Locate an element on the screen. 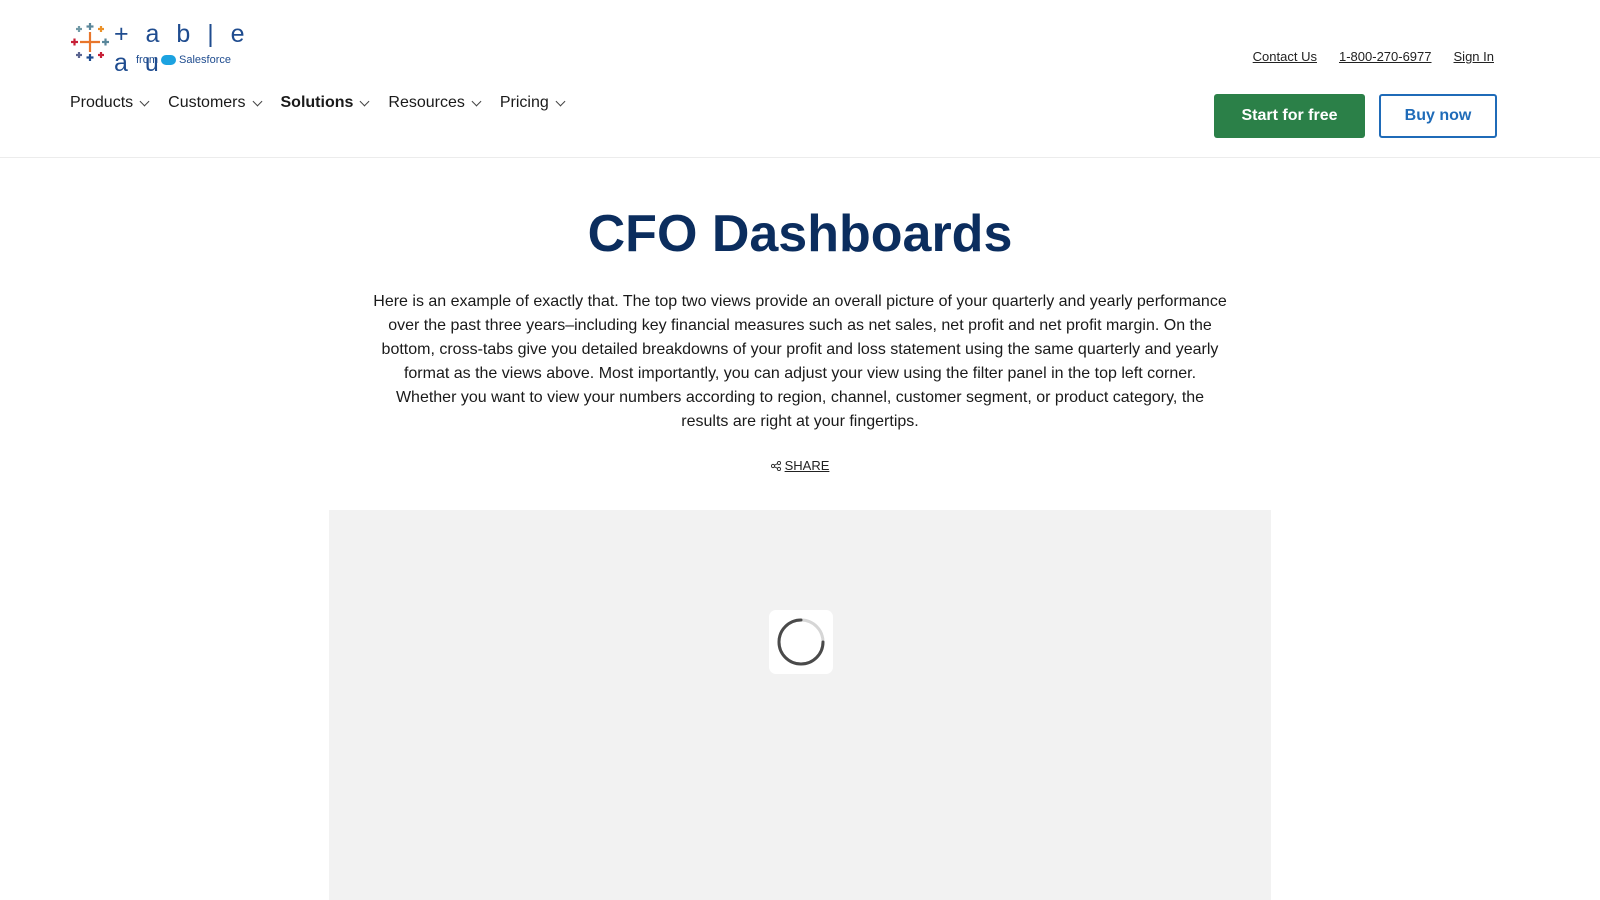 This screenshot has width=1600, height=900. logo-subline: from Salesforce is located at coordinates (183, 60).